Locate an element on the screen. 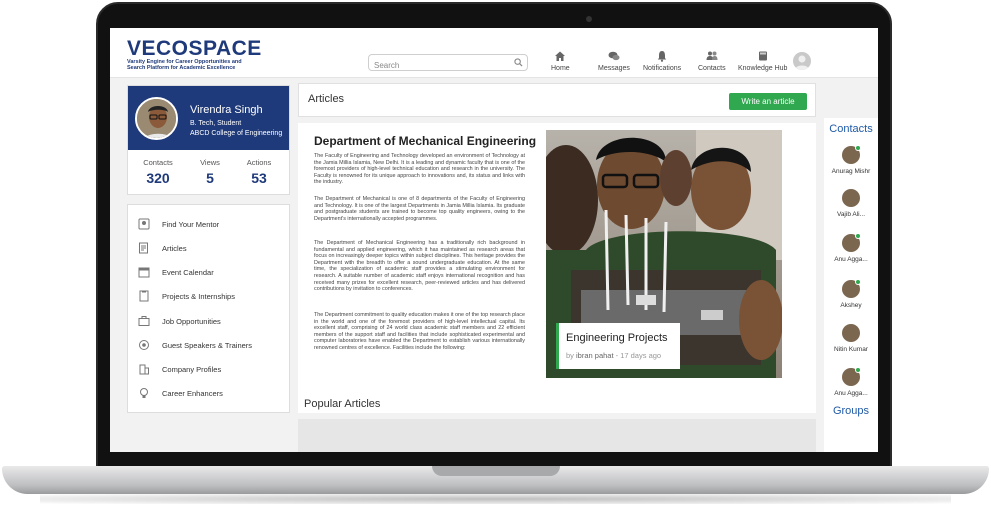 This screenshot has width=991, height=515. groups-title: Groups is located at coordinates (851, 411).